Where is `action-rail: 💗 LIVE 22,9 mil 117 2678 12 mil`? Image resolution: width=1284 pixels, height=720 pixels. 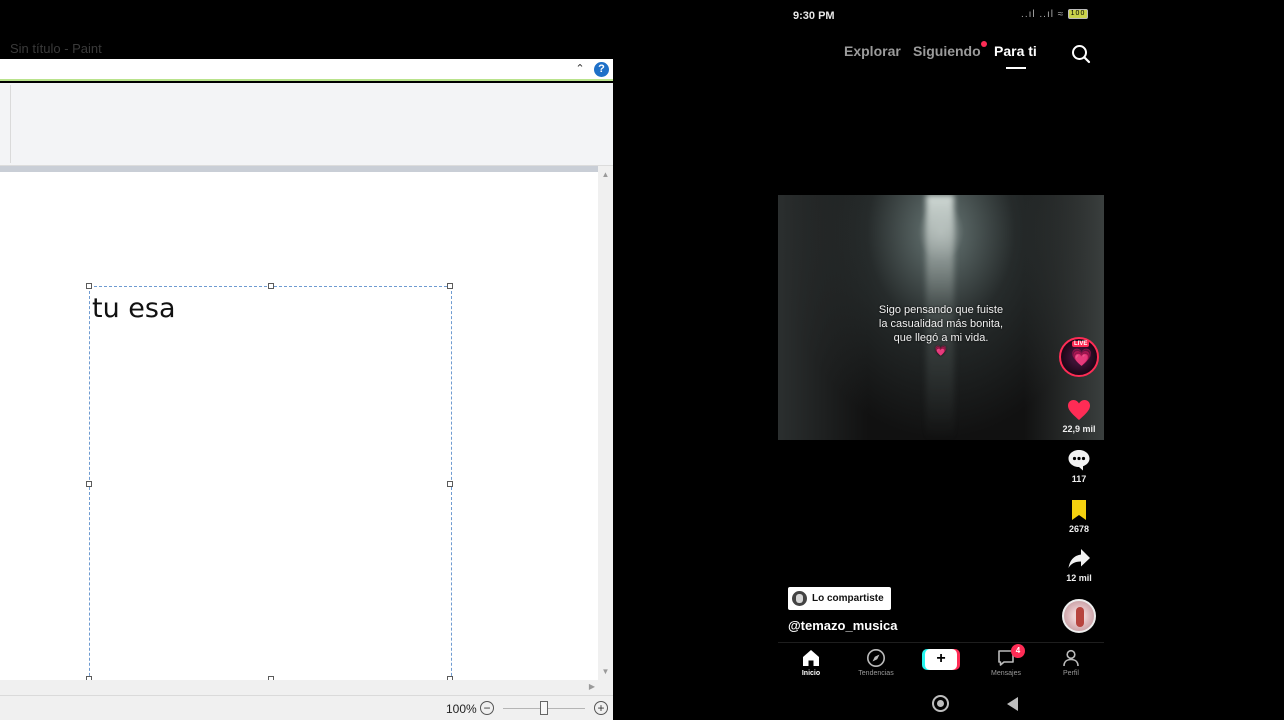
action-rail: 💗 LIVE 22,9 mil 117 2678 12 mil is located at coordinates (1079, 487).